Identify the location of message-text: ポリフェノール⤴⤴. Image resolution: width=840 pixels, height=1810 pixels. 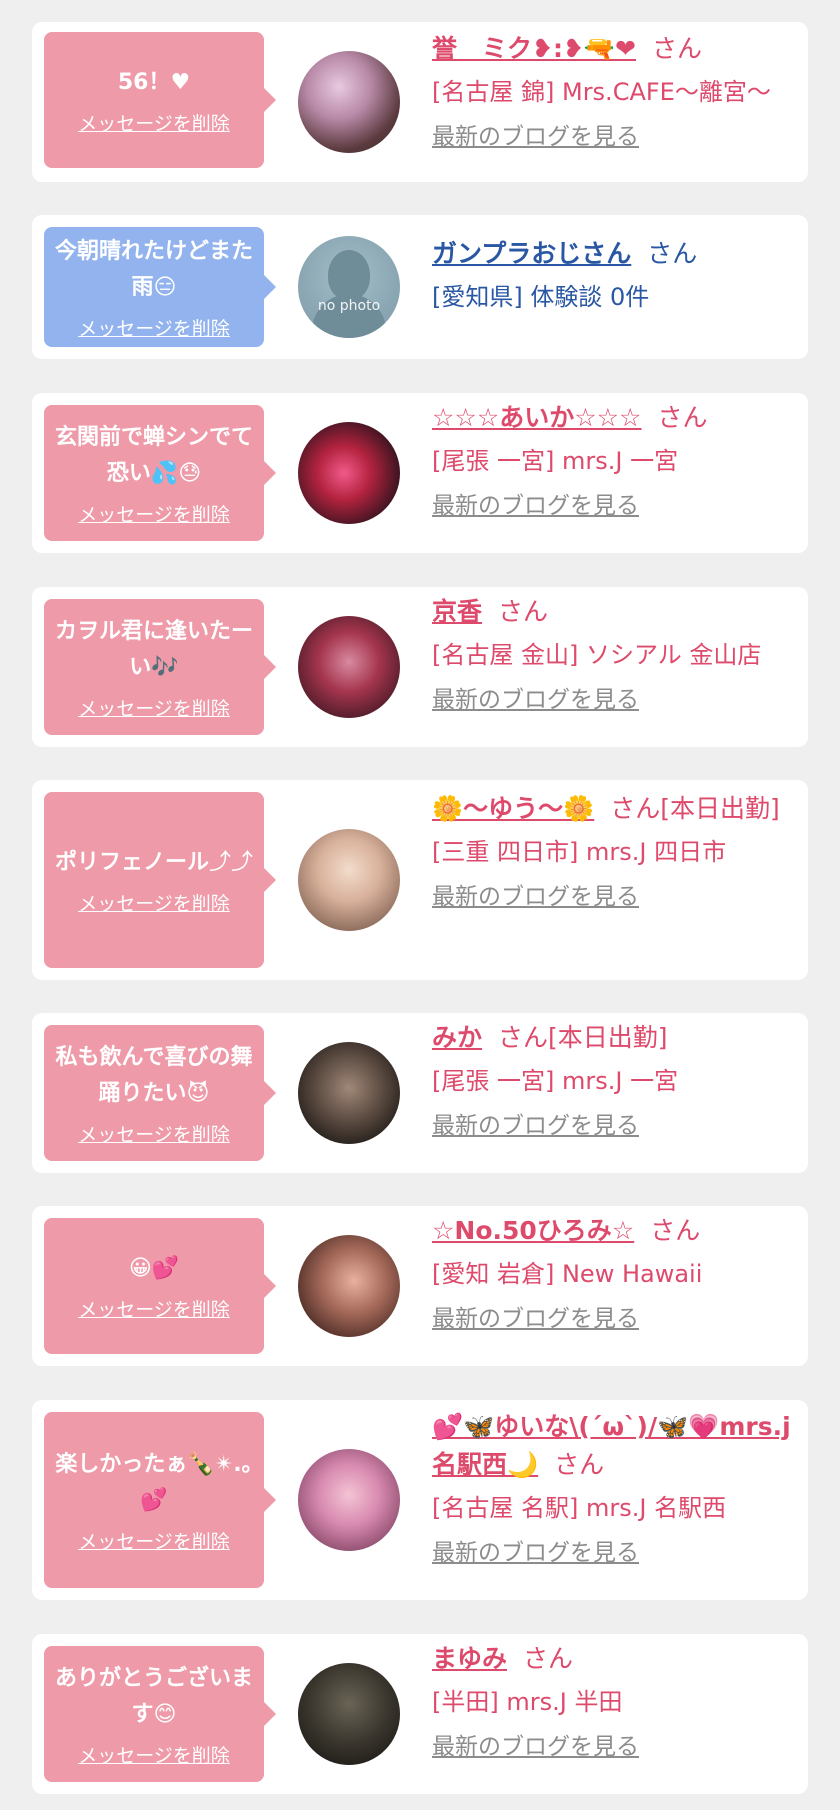
(154, 863).